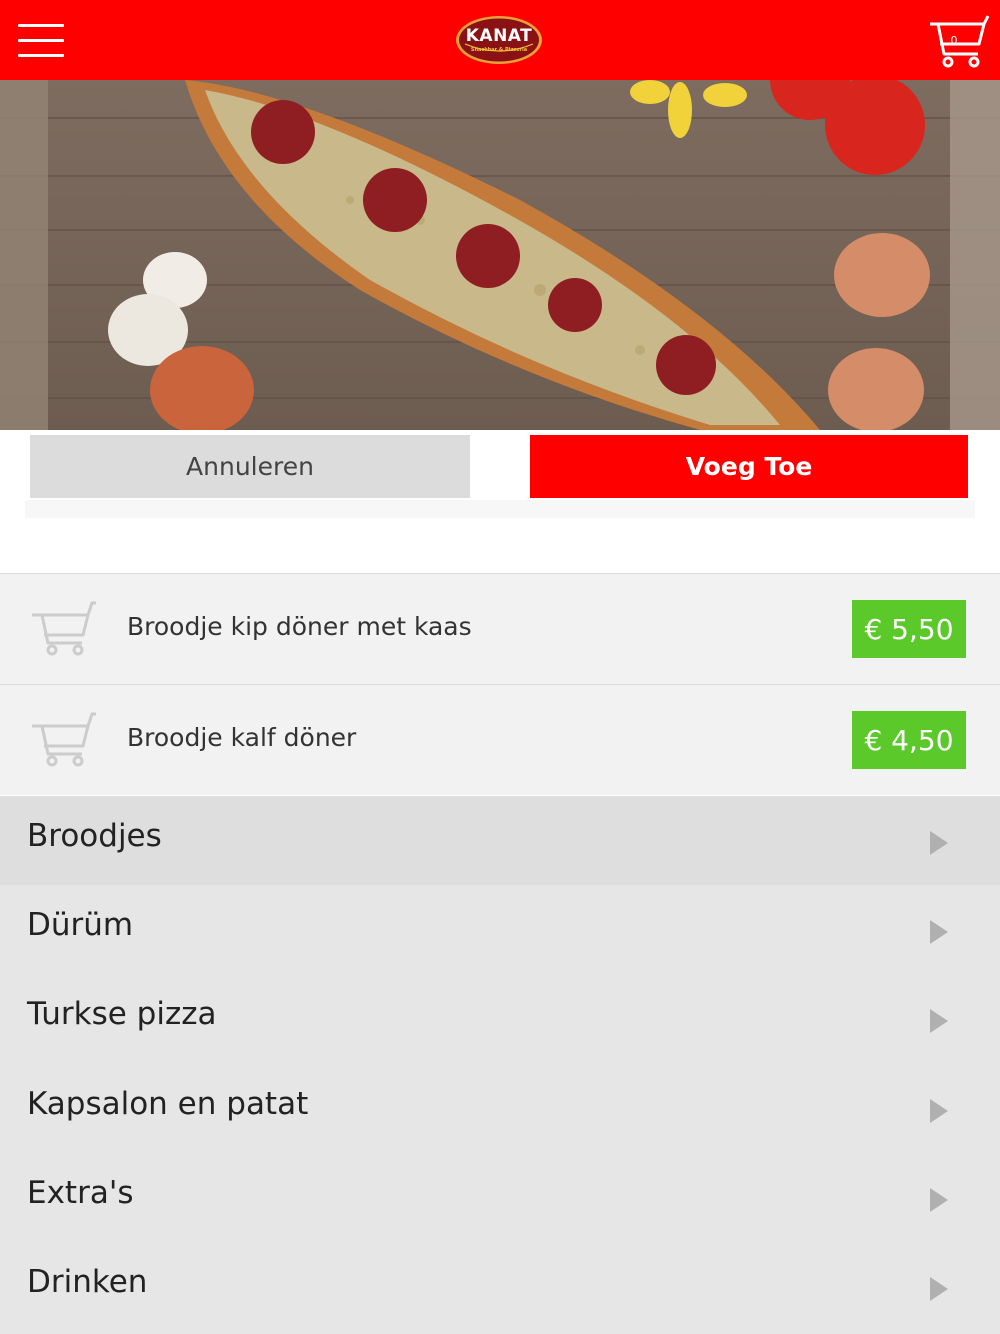 The width and height of the screenshot is (1000, 1334). I want to click on category-item-extras: Extra's, so click(500, 1197).